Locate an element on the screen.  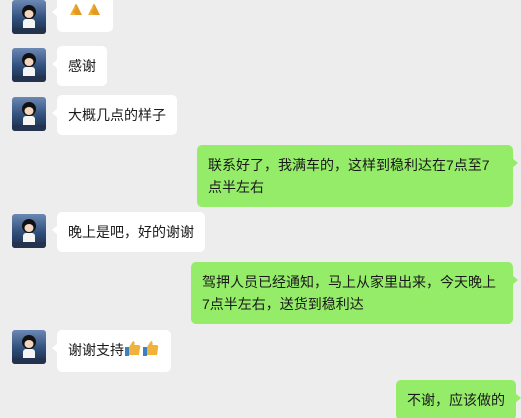
message-text: 大概几点的样子 is located at coordinates (117, 115).